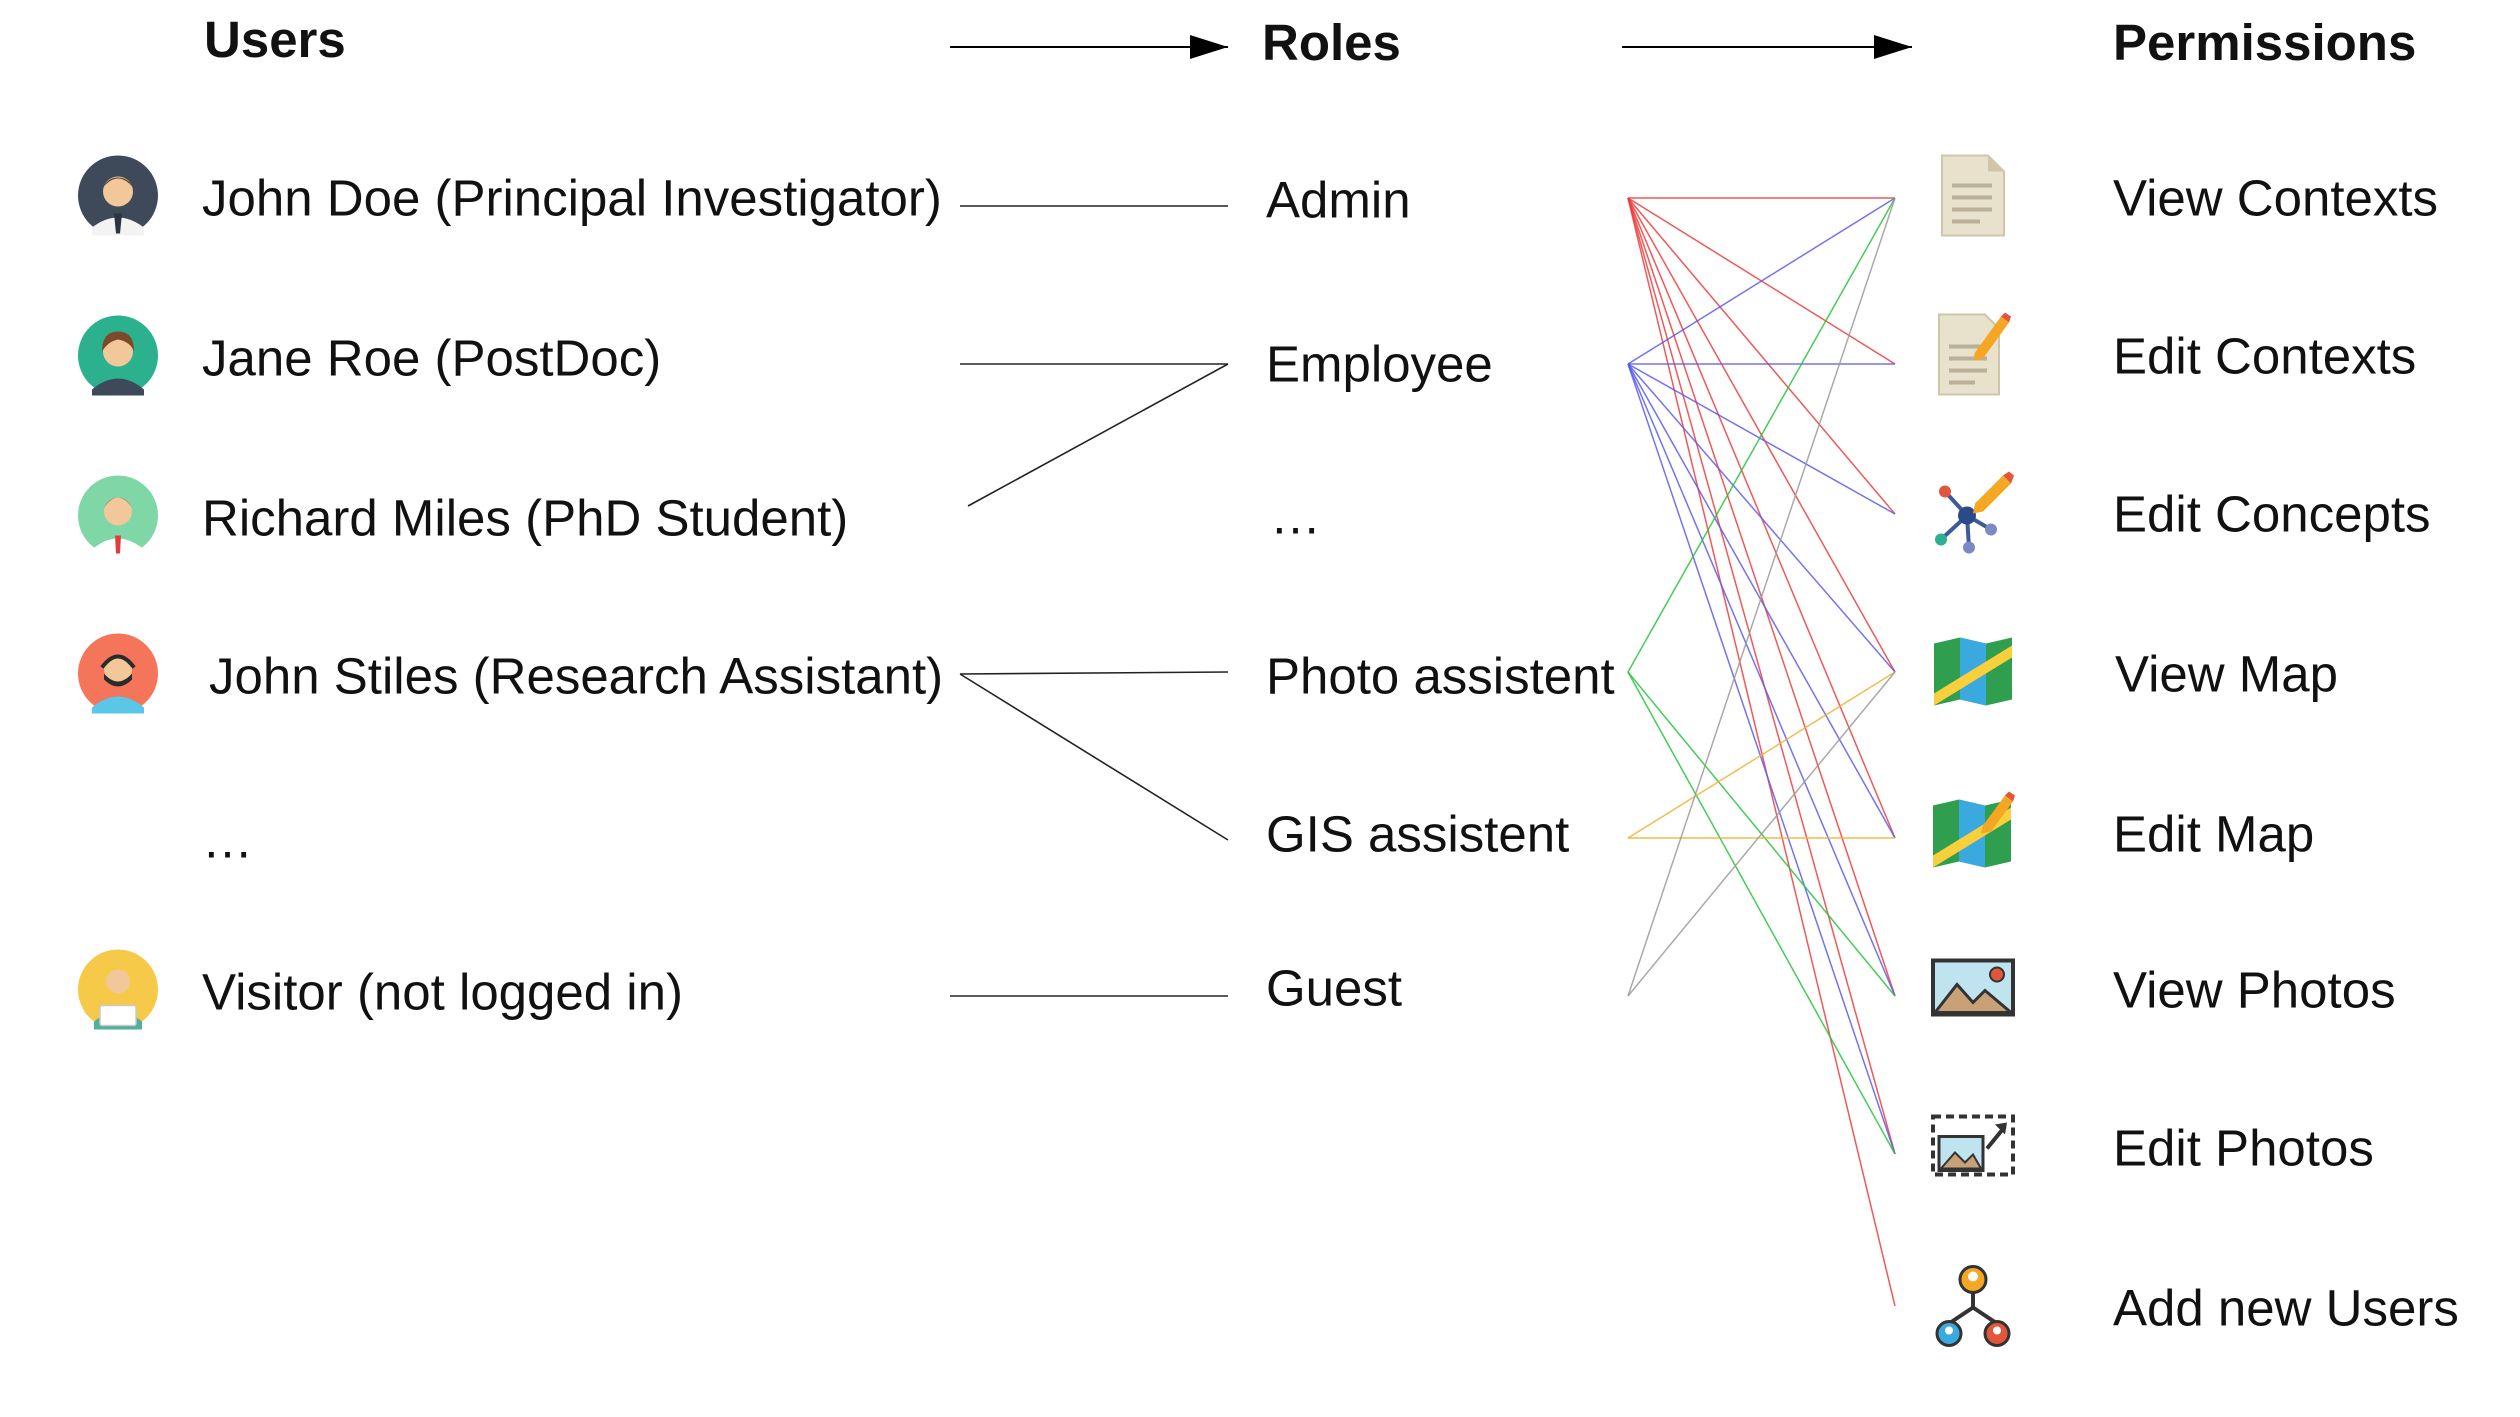  What do you see at coordinates (1338, 200) in the screenshot?
I see `role-label-admin: Admin` at bounding box center [1338, 200].